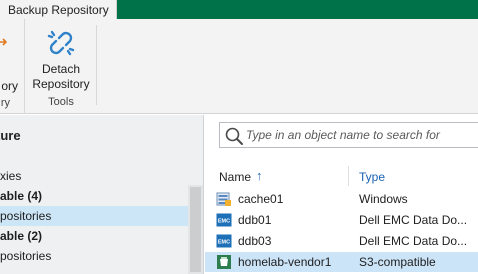 Image resolution: width=478 pixels, height=274 pixels. I want to click on nav-item-group-a: able (4), so click(94, 196).